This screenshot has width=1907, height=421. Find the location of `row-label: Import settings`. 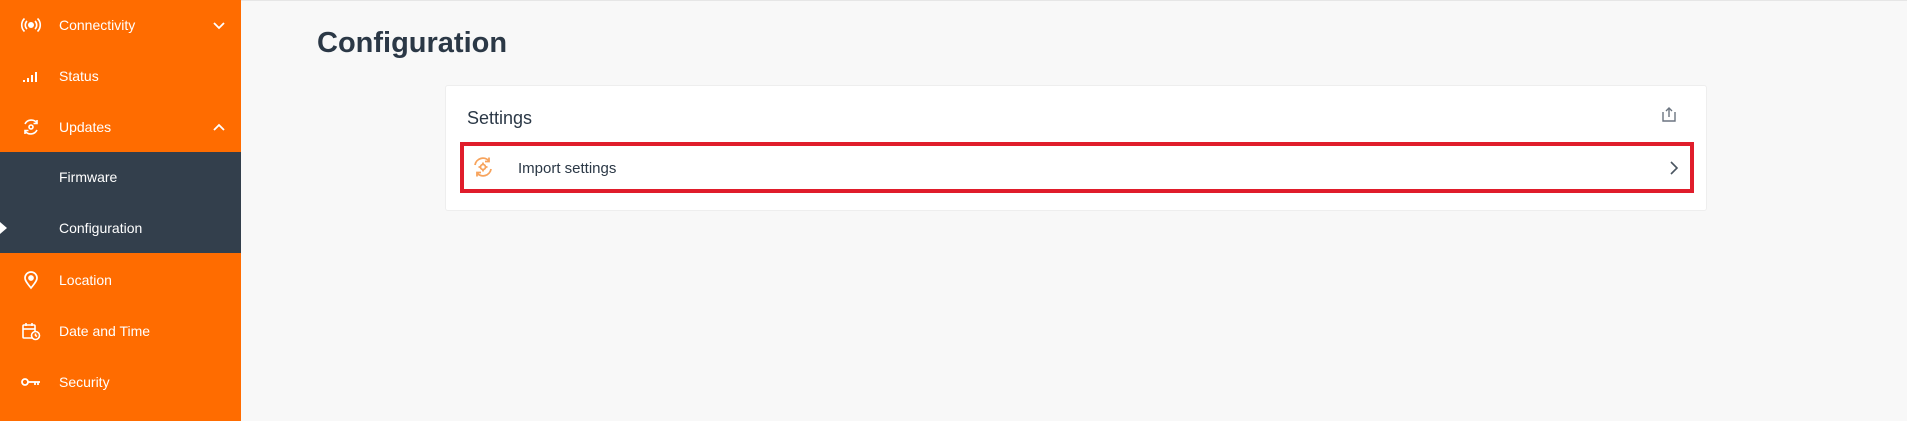

row-label: Import settings is located at coordinates (567, 168).